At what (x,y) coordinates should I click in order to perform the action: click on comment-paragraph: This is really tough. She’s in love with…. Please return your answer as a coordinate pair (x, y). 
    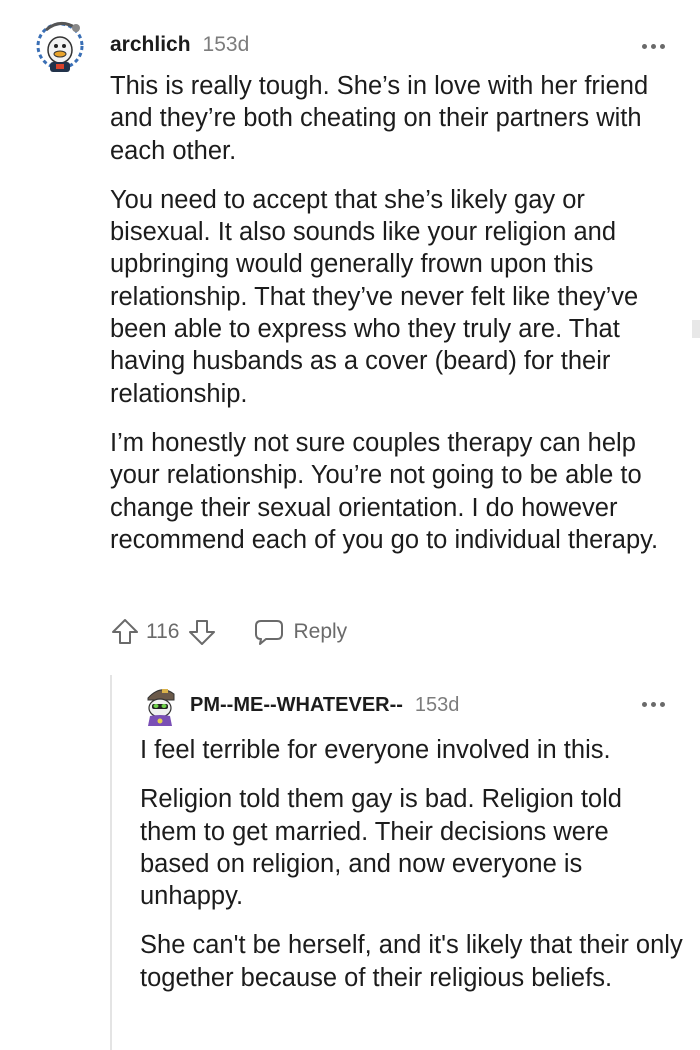
    Looking at the image, I should click on (379, 118).